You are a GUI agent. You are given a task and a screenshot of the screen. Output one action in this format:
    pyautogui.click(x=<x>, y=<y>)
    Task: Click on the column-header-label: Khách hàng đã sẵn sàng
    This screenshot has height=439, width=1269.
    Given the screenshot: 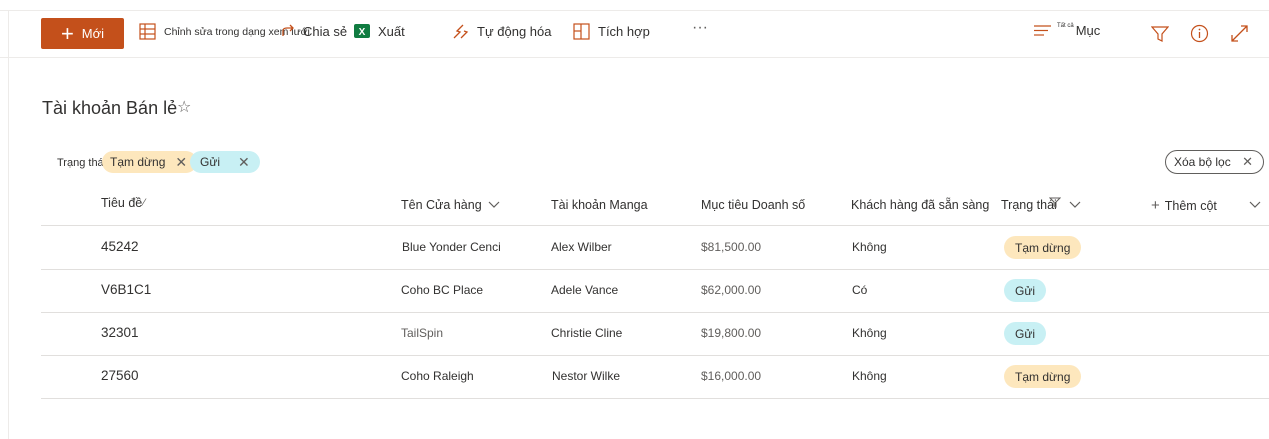 What is the action you would take?
    pyautogui.click(x=920, y=205)
    